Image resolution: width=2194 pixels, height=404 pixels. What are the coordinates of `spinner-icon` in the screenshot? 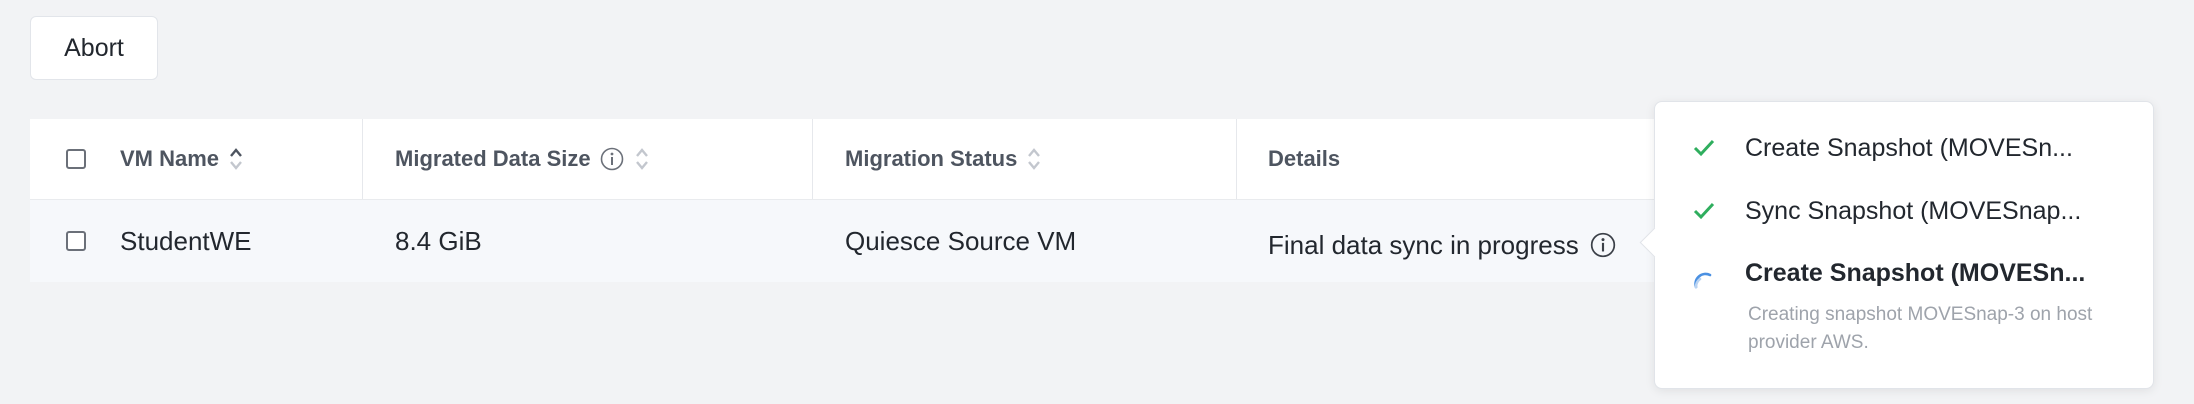 It's located at (1703, 280).